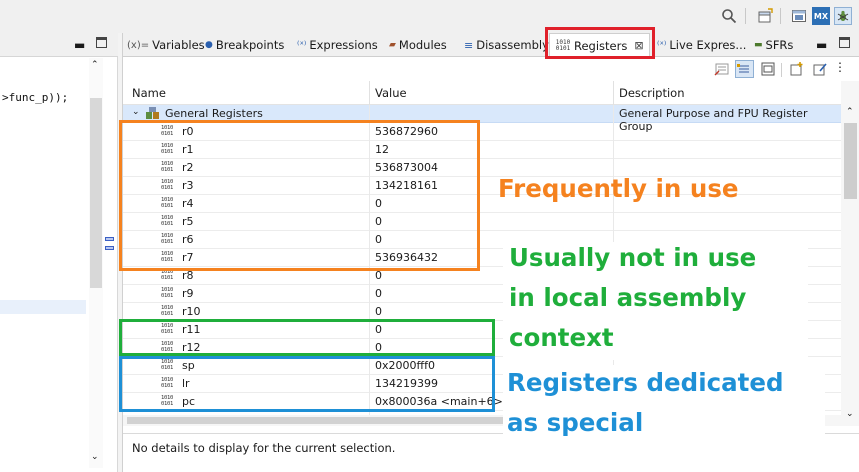 The image size is (859, 472). I want to click on table-hscroll-thumb, so click(317, 420).